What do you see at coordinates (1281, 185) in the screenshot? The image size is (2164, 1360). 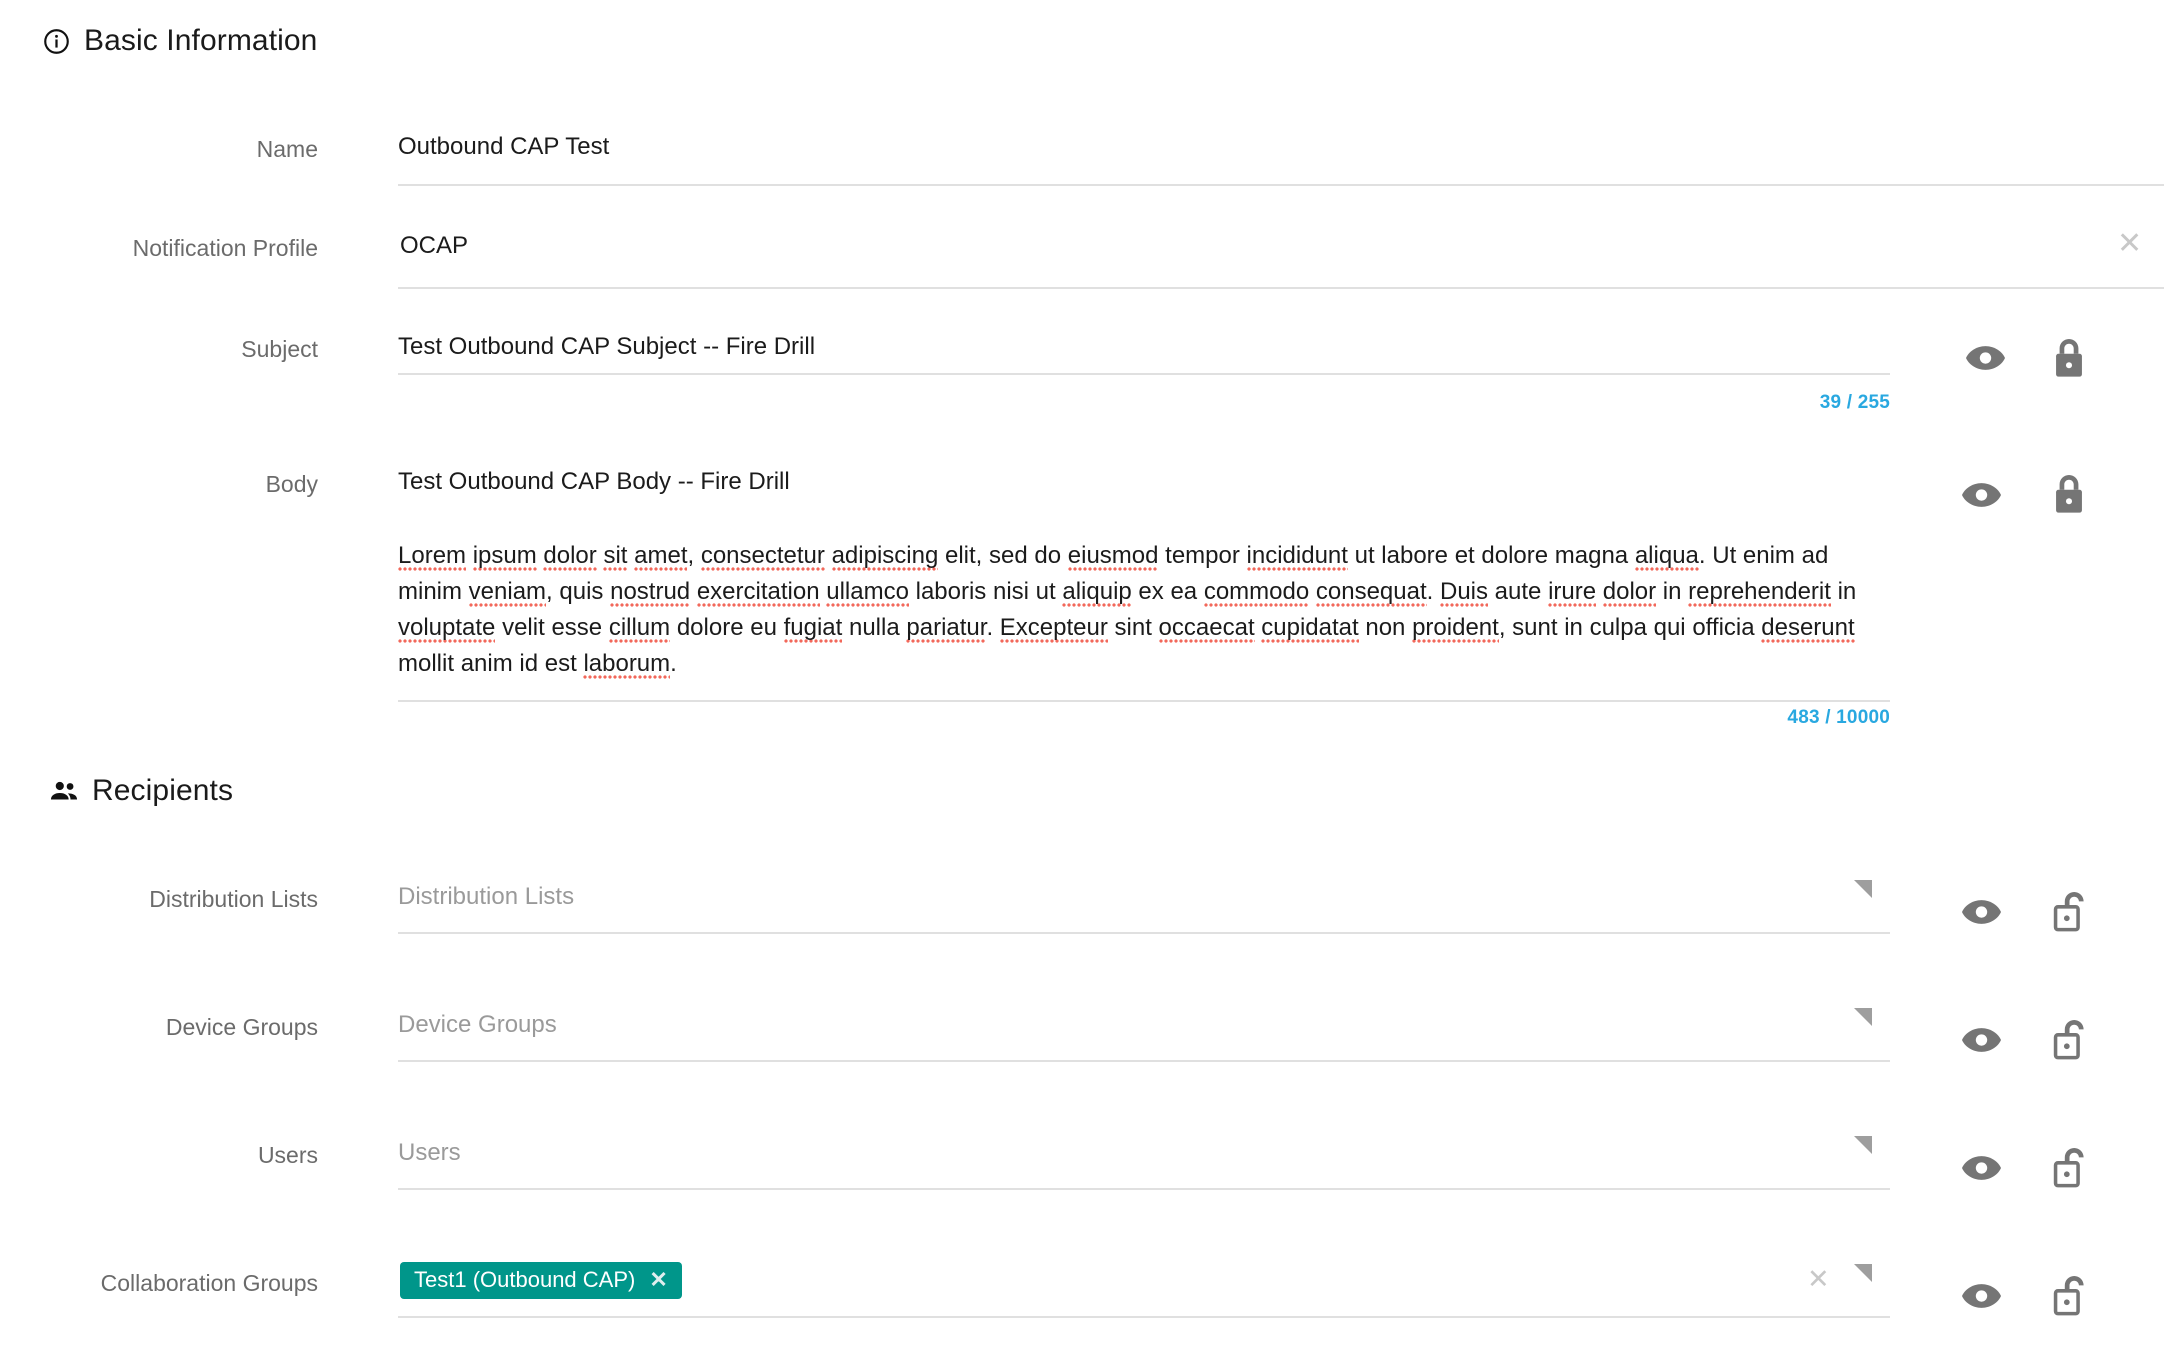 I see `underline-name` at bounding box center [1281, 185].